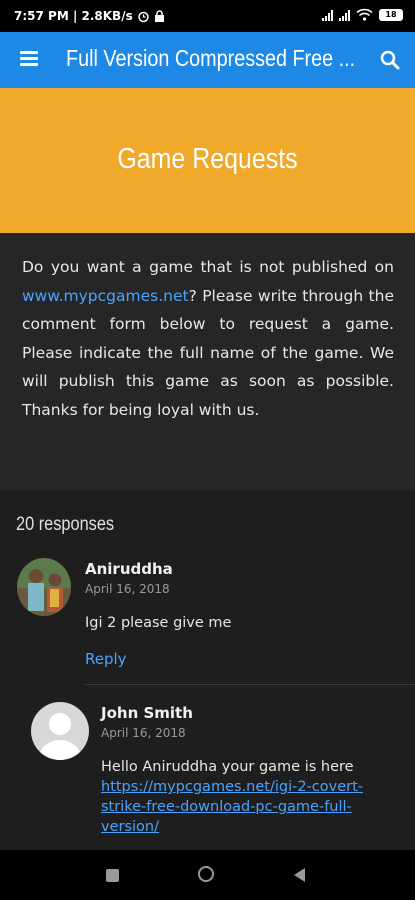 This screenshot has height=900, width=415. I want to click on page-title: Game Requests, so click(207, 159).